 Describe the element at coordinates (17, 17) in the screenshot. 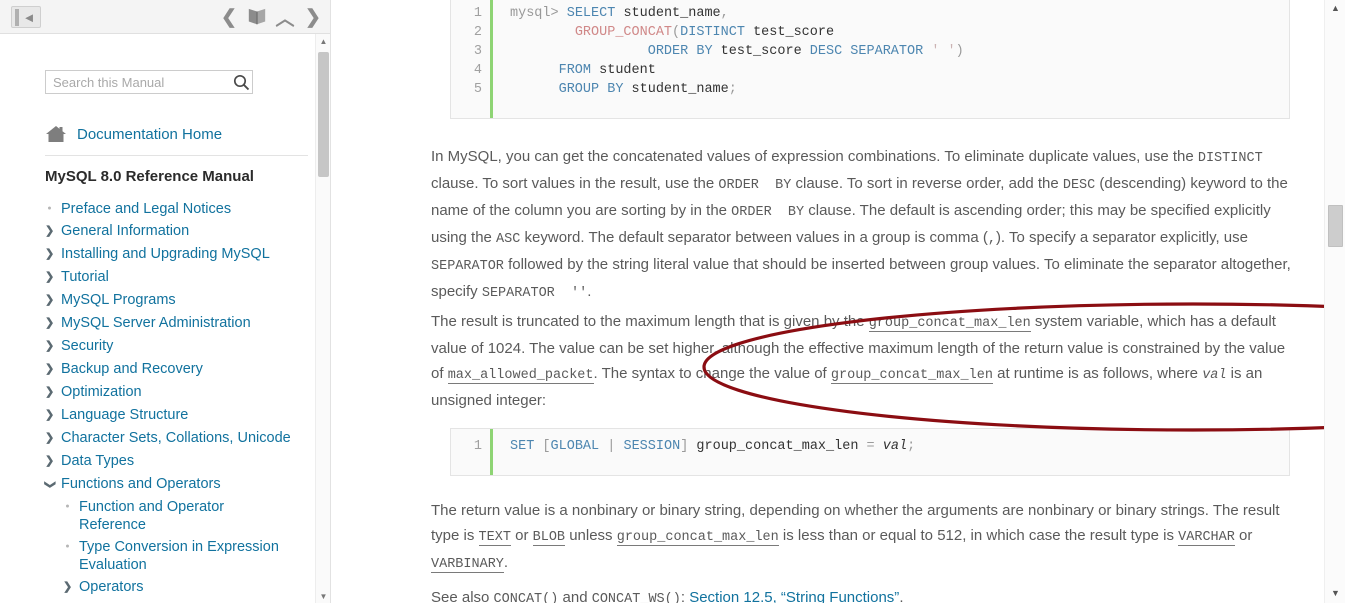

I see `collapse-handle-bar` at that location.